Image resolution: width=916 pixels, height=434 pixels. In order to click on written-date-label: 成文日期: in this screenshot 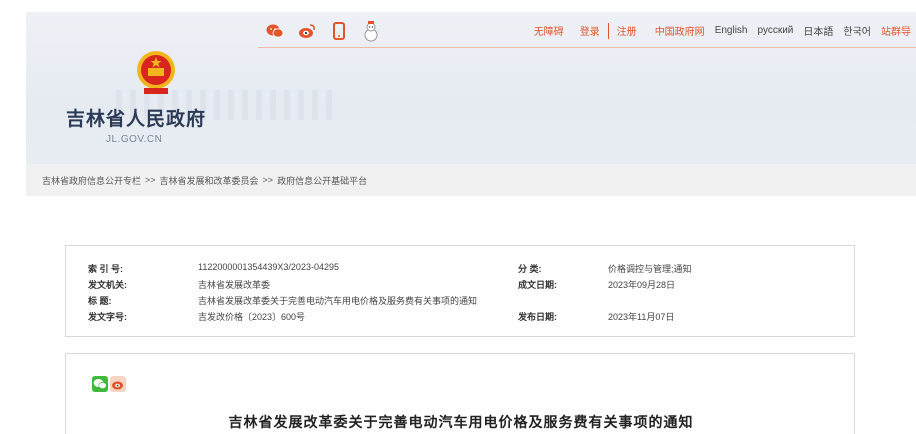, I will do `click(537, 285)`.